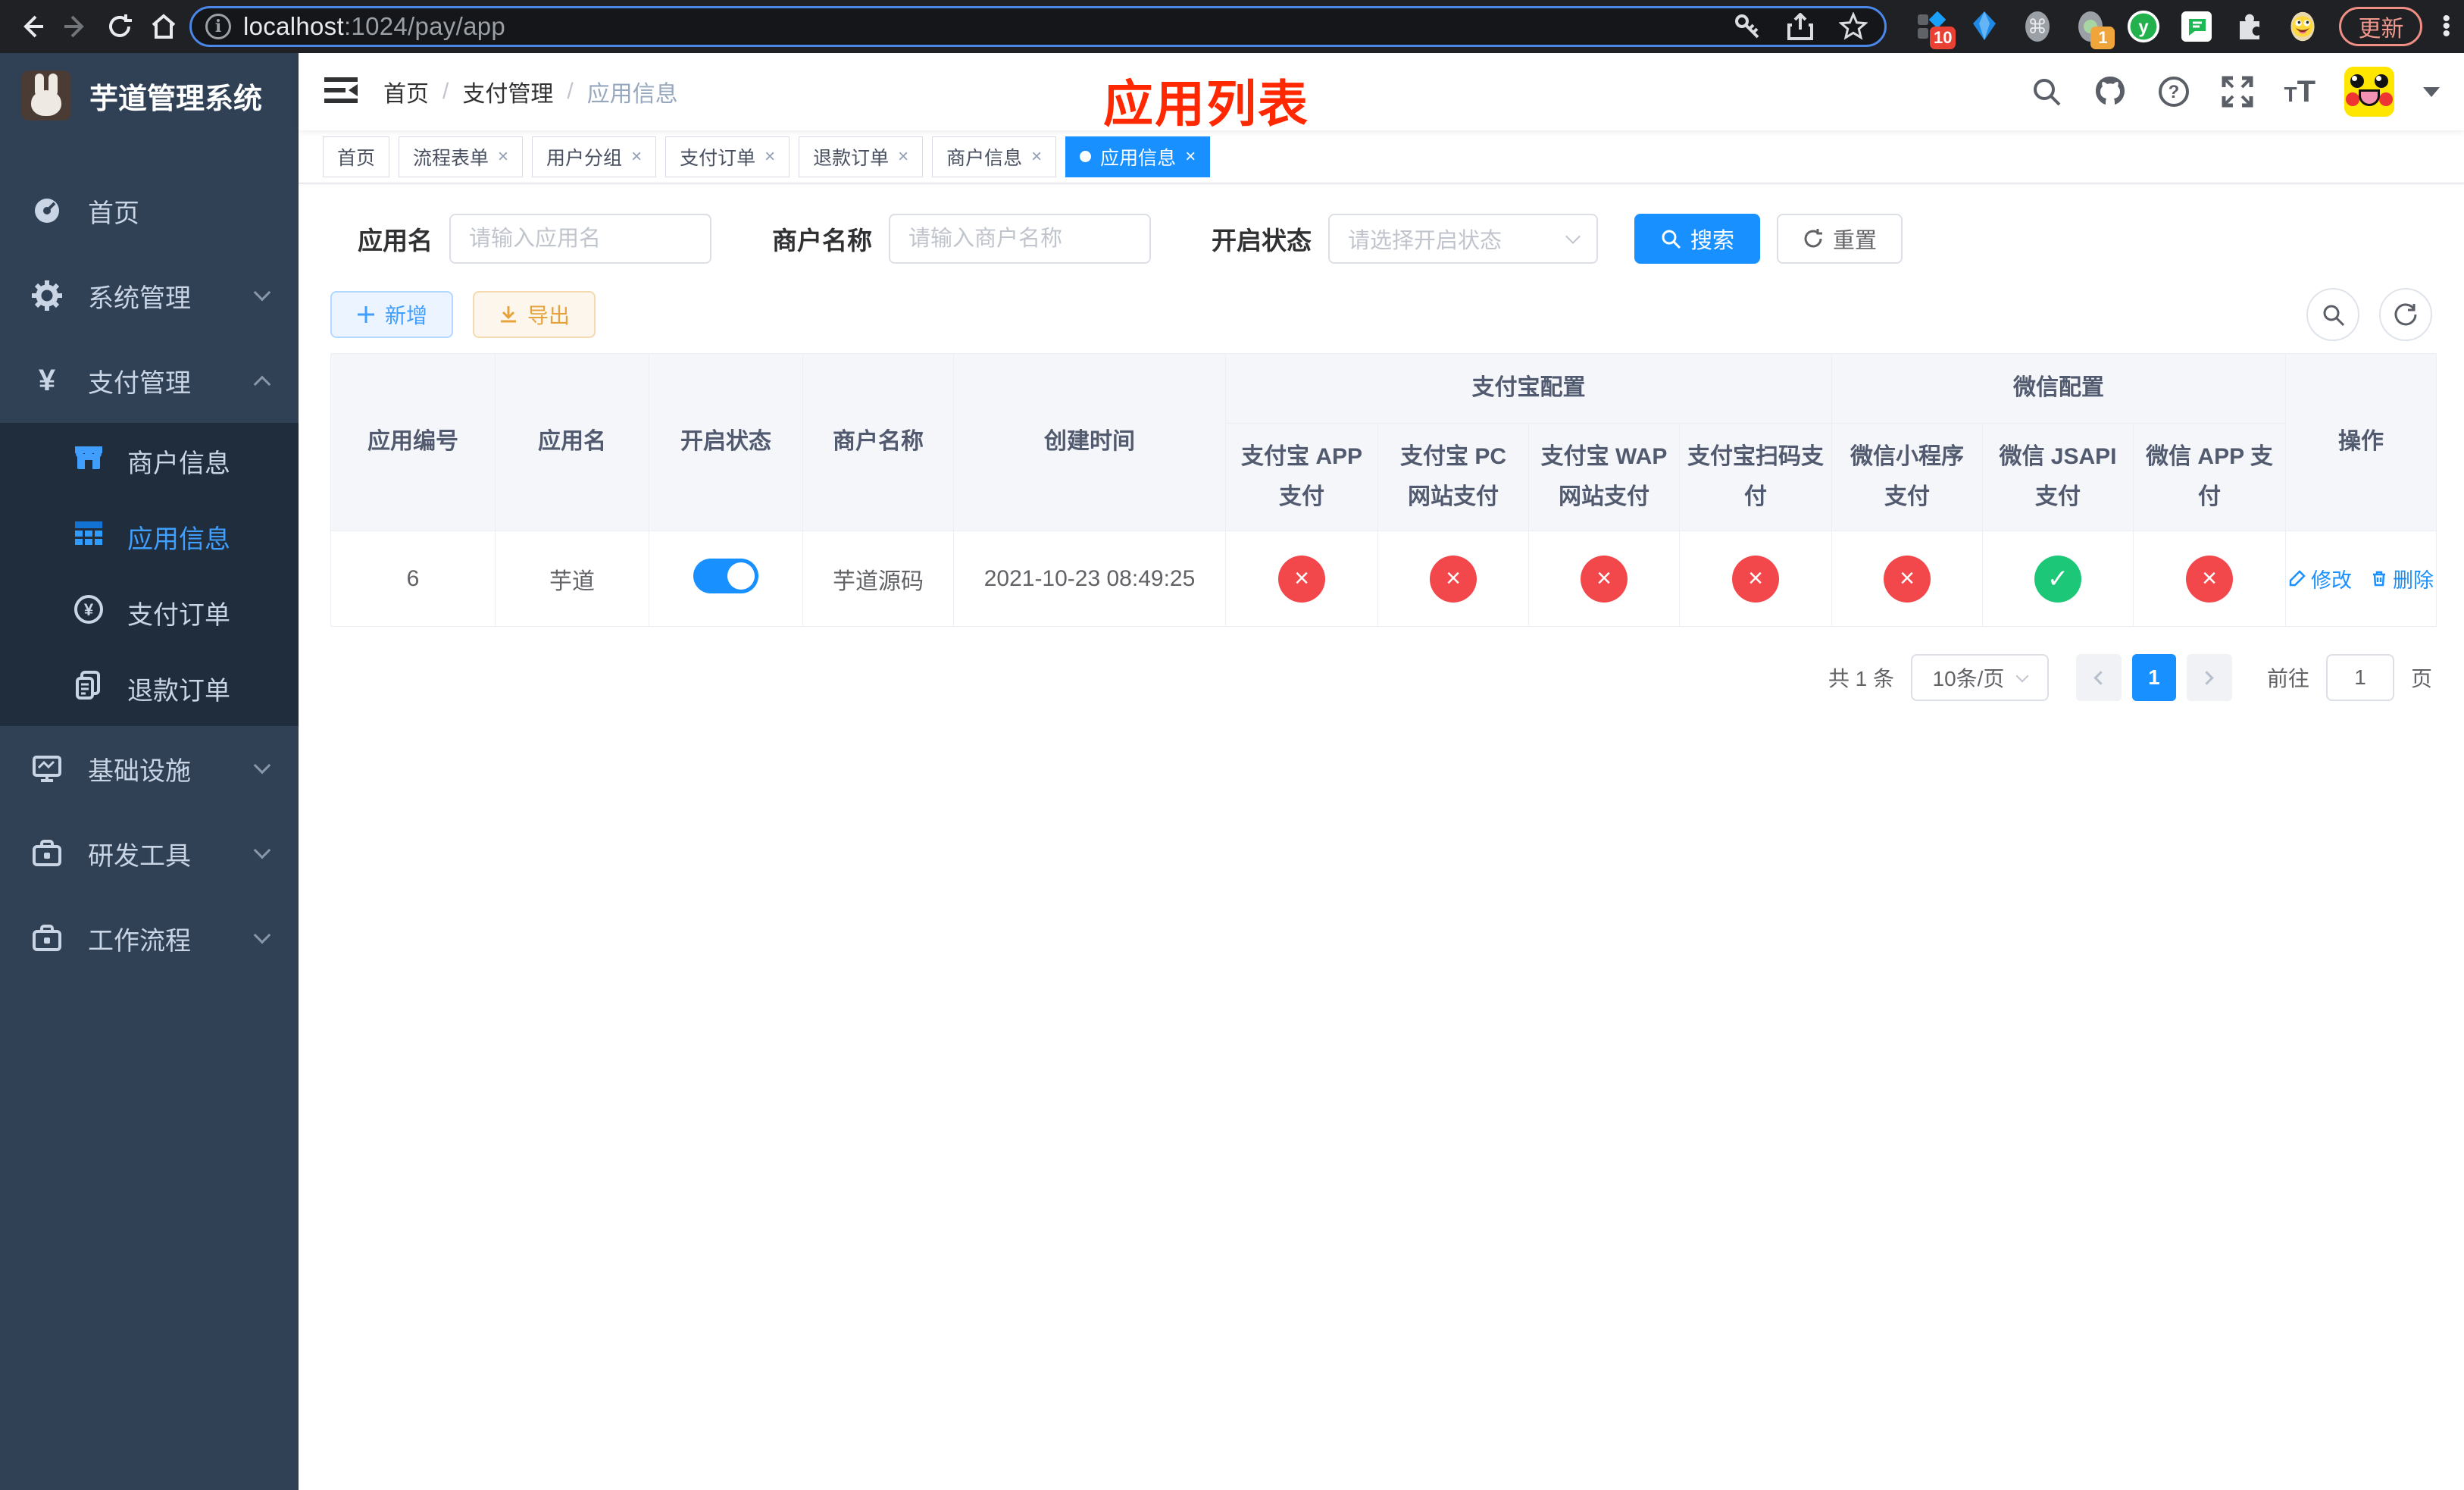 The height and width of the screenshot is (1490, 2464). Describe the element at coordinates (406, 91) in the screenshot. I see `breadcrumb-home: 首页` at that location.